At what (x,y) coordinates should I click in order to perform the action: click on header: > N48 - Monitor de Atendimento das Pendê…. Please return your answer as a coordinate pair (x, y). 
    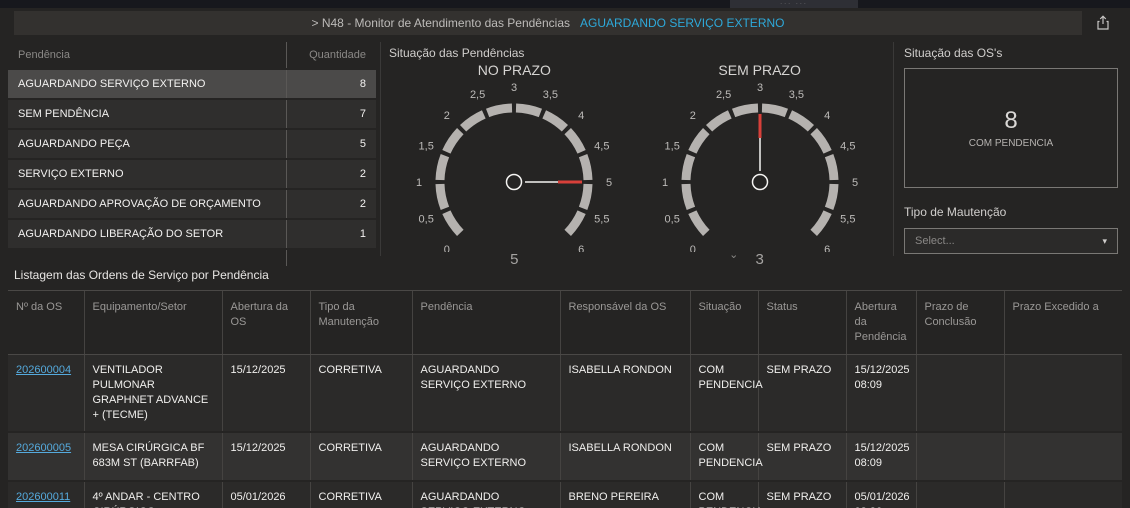
    Looking at the image, I should click on (565, 23).